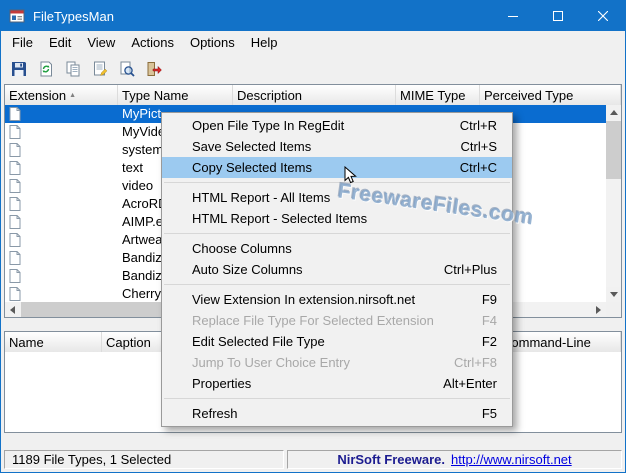 The width and height of the screenshot is (626, 473). Describe the element at coordinates (337, 413) in the screenshot. I see `menu-item-refresh: Refresh F5` at that location.